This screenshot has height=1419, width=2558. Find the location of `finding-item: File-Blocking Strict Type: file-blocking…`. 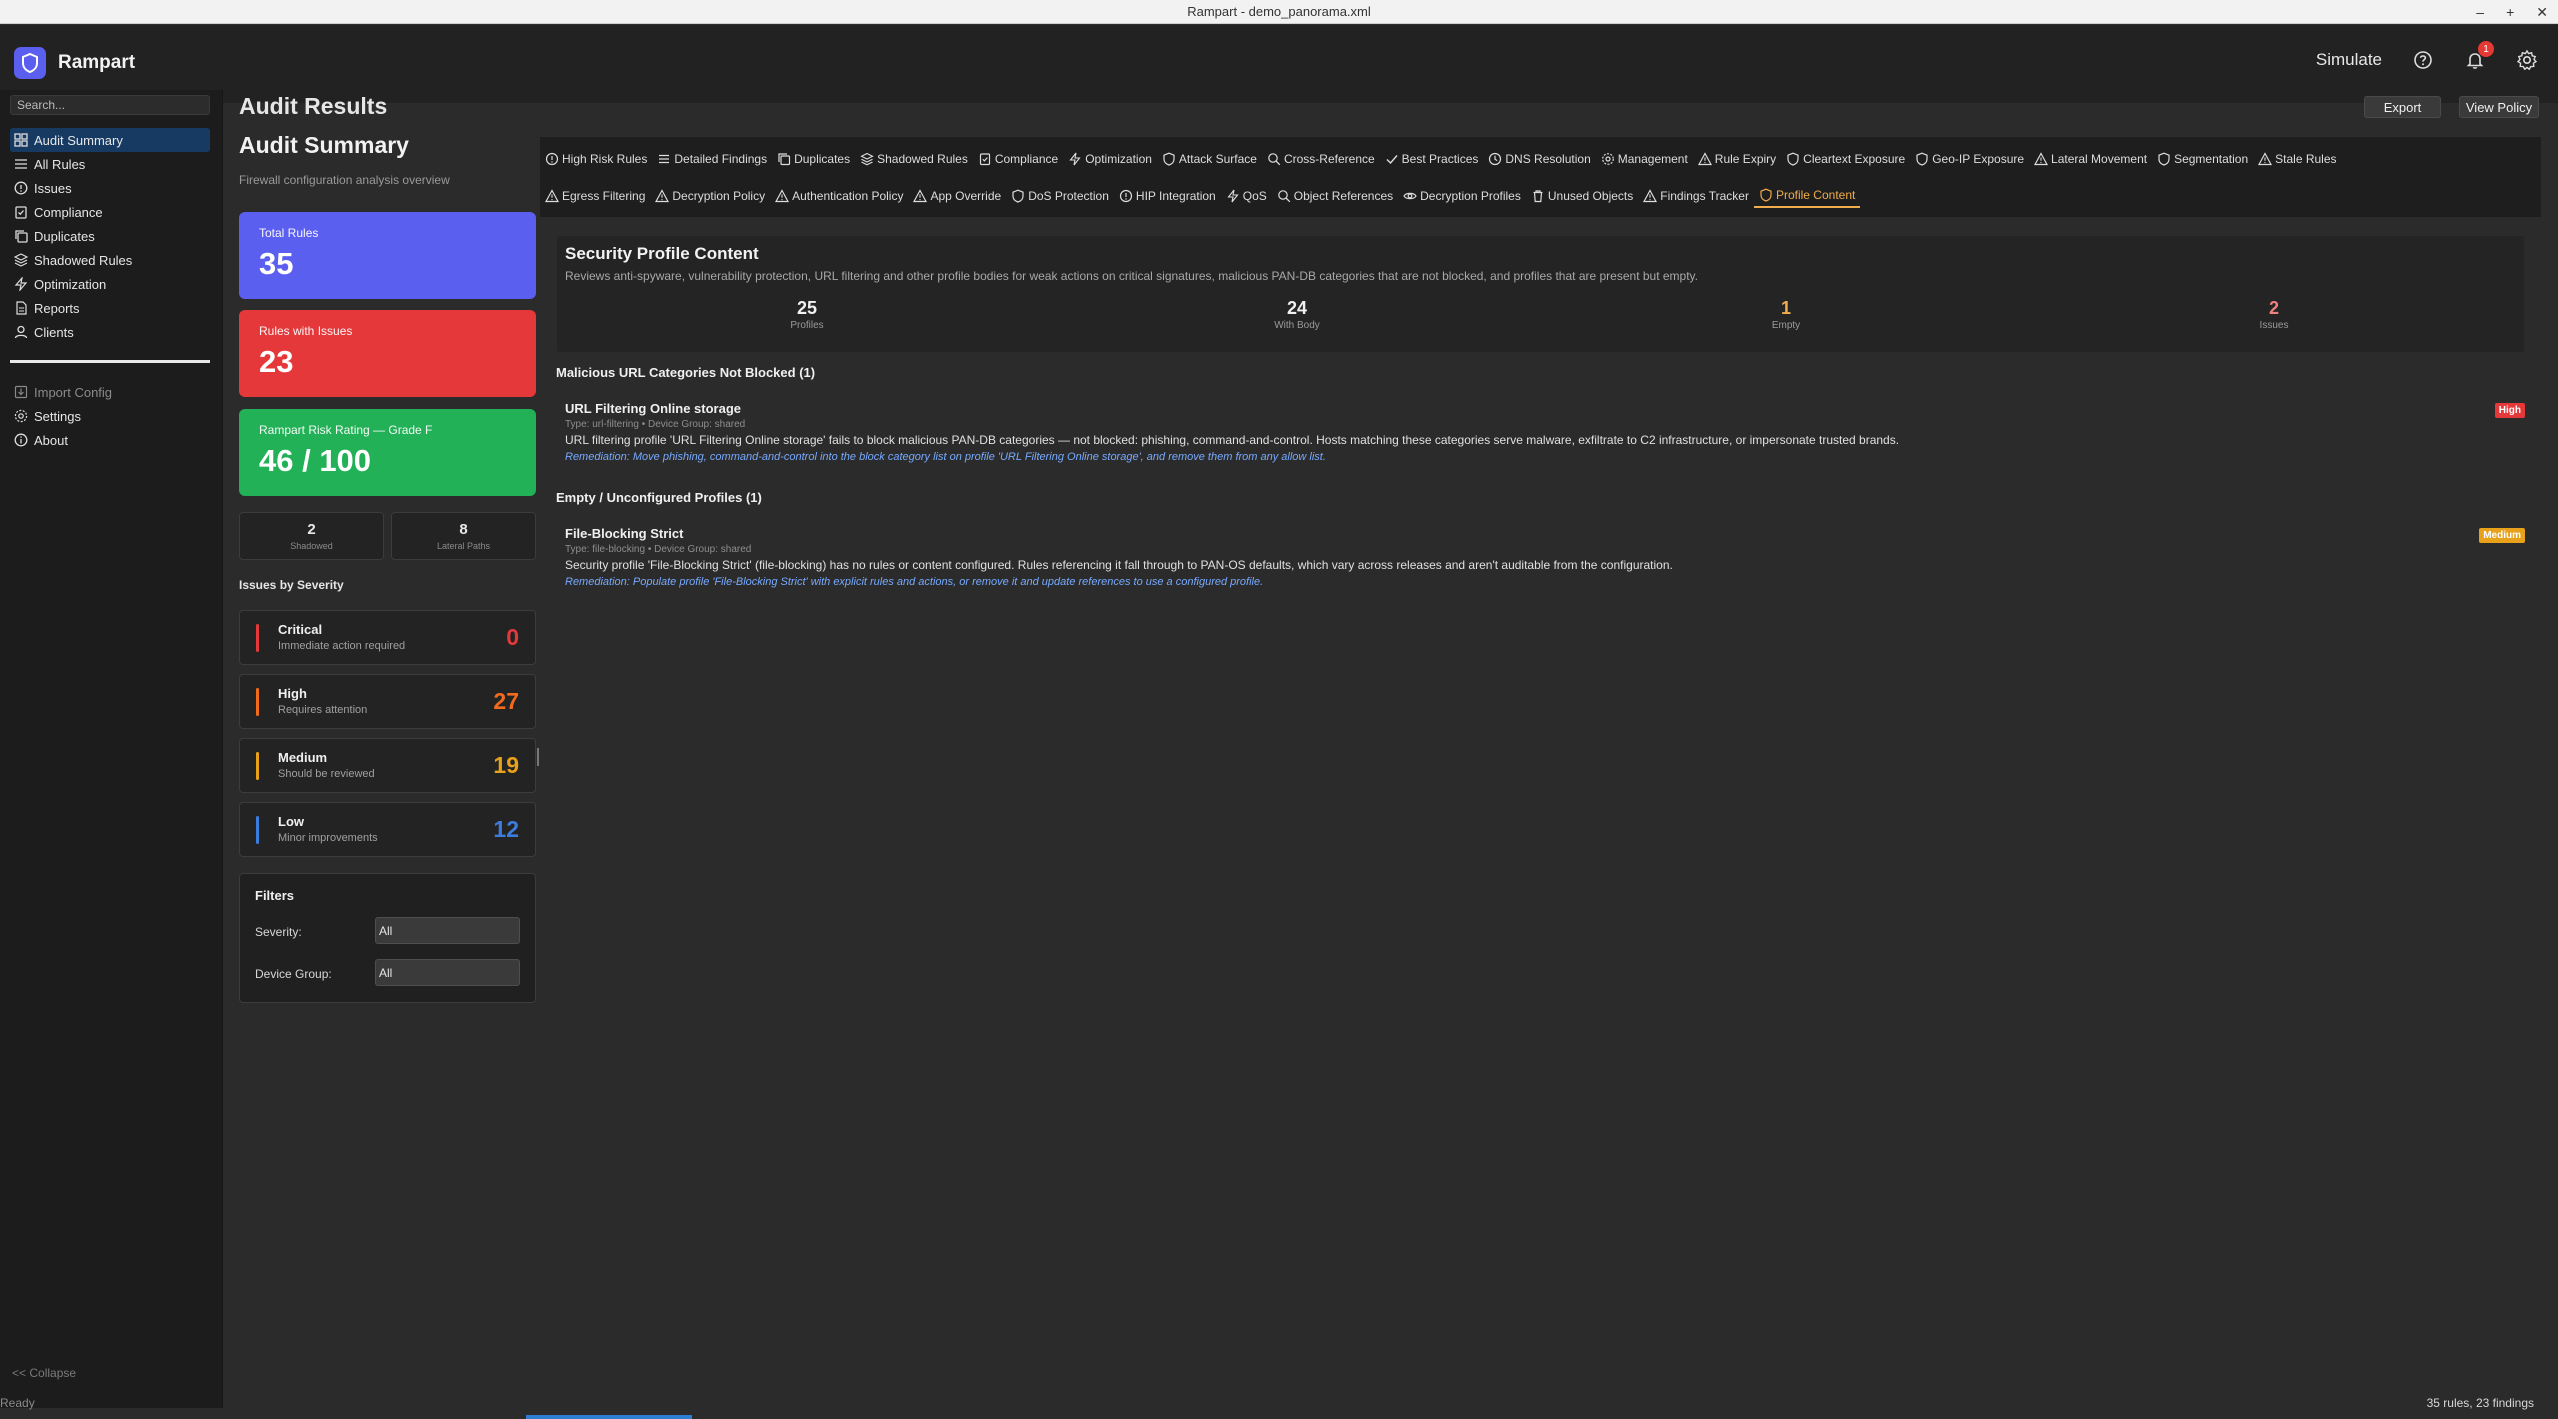

finding-item: File-Blocking Strict Type: file-blocking… is located at coordinates (1545, 557).